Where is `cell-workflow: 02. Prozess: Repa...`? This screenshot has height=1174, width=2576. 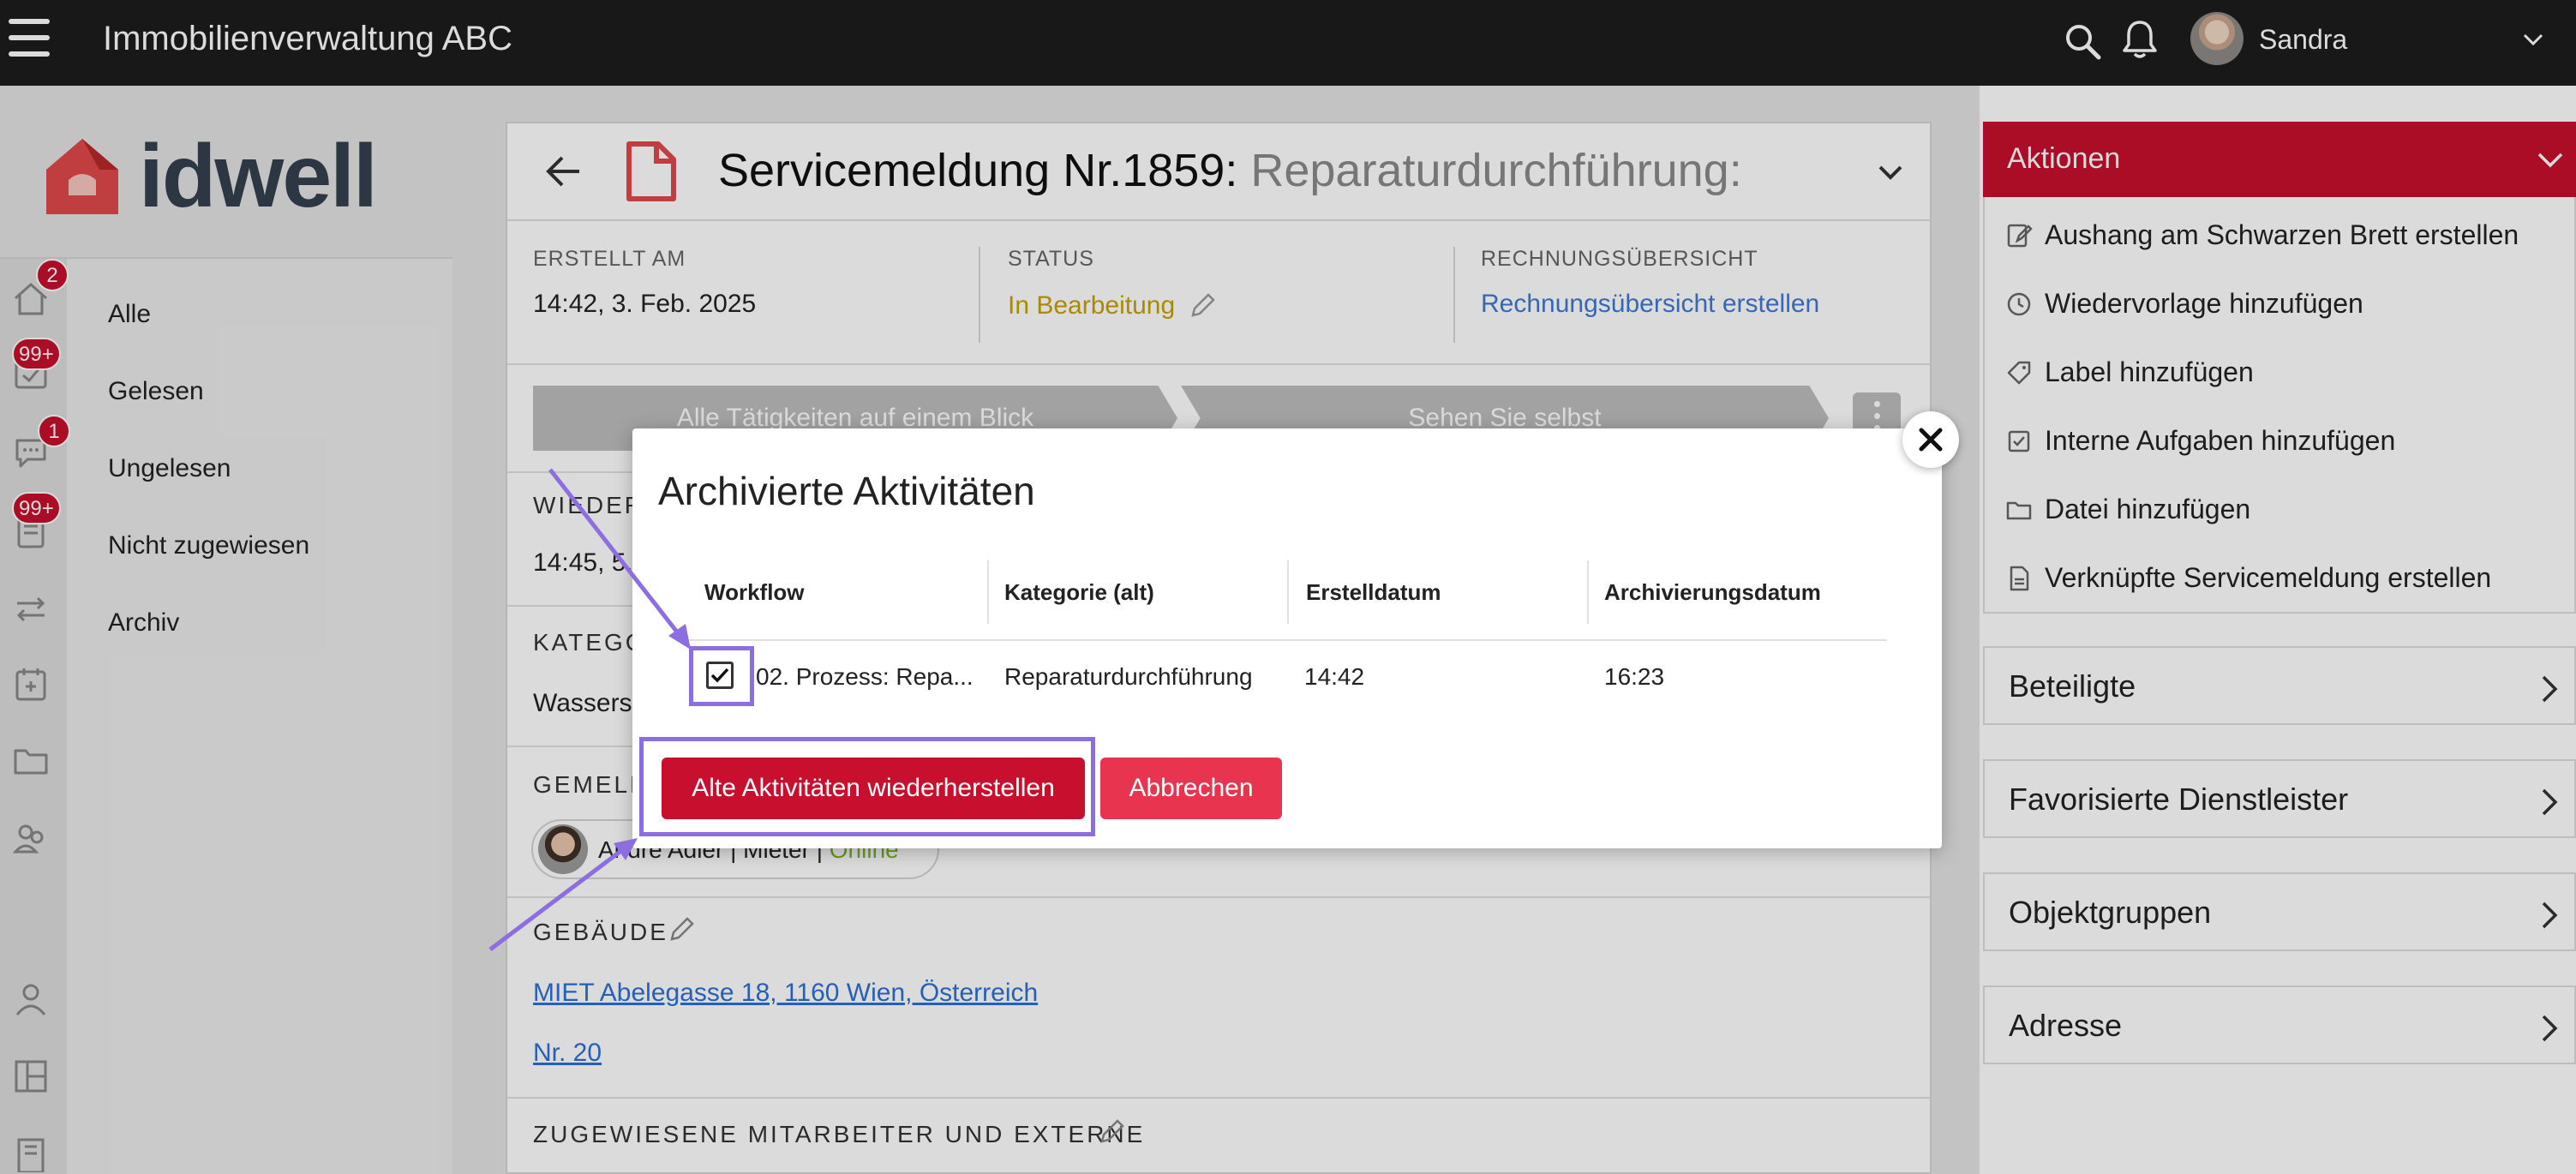 cell-workflow: 02. Prozess: Repa... is located at coordinates (864, 676).